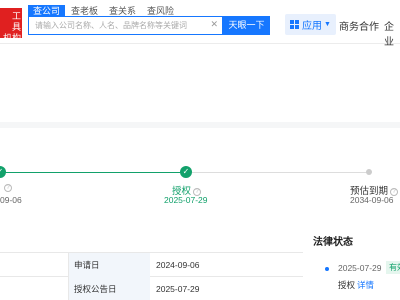 The image size is (400, 300). Describe the element at coordinates (151, 288) in the screenshot. I see `table-row-grant-date: 授权公告日 2025-07-29` at that location.